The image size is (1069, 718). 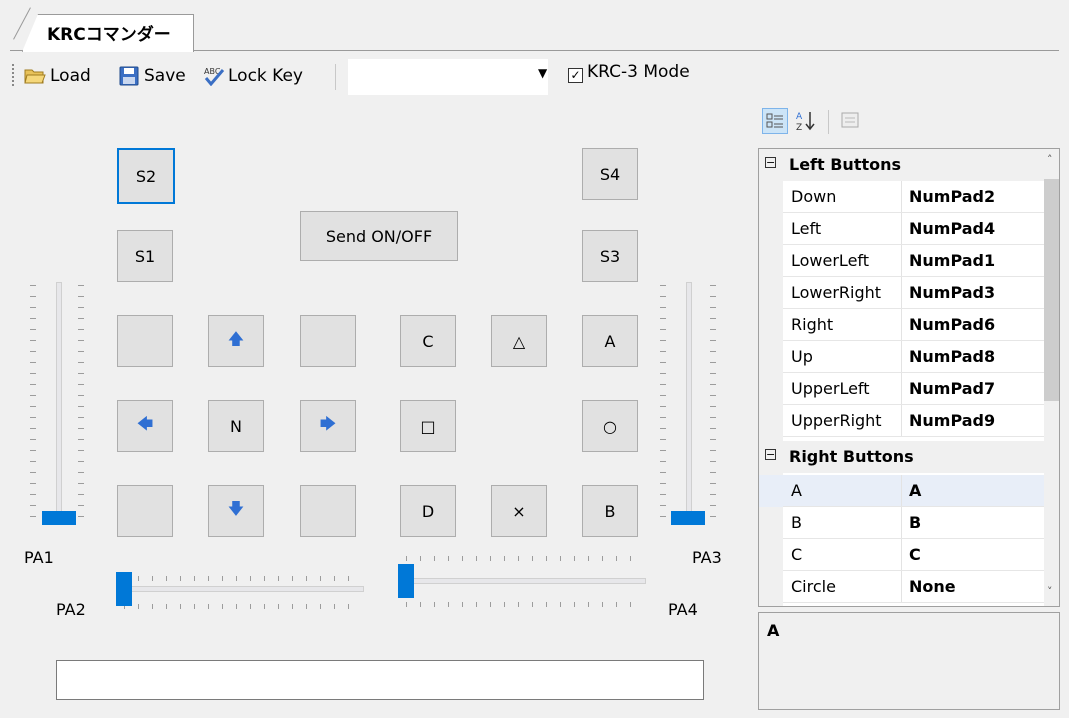 What do you see at coordinates (952, 388) in the screenshot?
I see `property-value: NumPad7` at bounding box center [952, 388].